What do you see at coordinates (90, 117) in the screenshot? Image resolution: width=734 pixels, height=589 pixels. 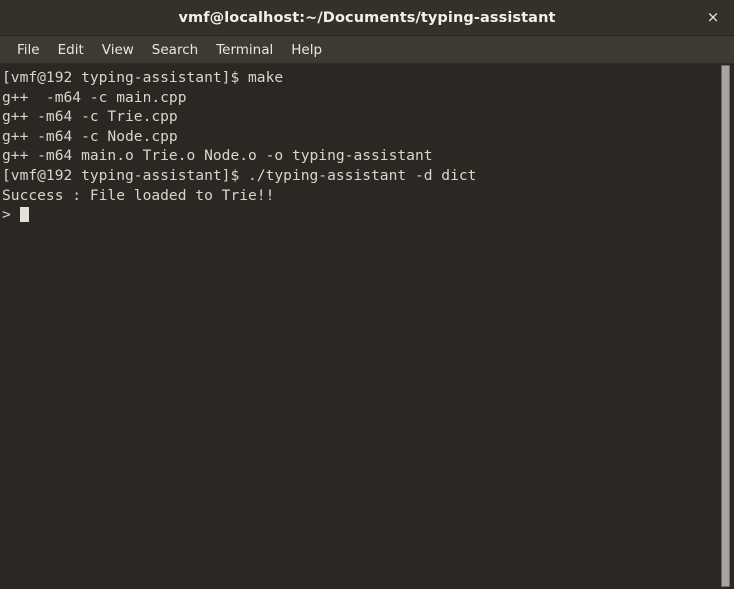 I see `terminal-line: g++ -m64 -c Trie.cpp` at bounding box center [90, 117].